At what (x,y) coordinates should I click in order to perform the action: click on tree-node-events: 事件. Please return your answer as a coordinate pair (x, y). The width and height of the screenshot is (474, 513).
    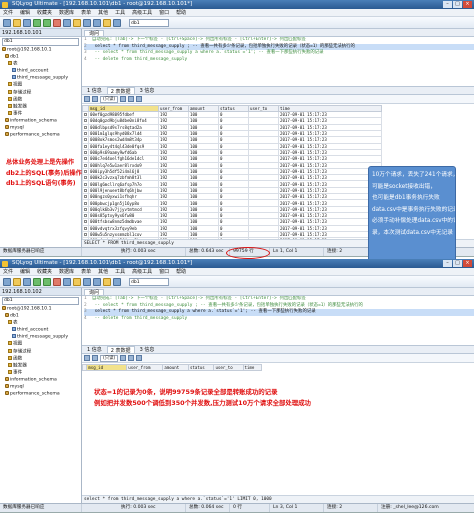
    Looking at the image, I should click on (41, 114).